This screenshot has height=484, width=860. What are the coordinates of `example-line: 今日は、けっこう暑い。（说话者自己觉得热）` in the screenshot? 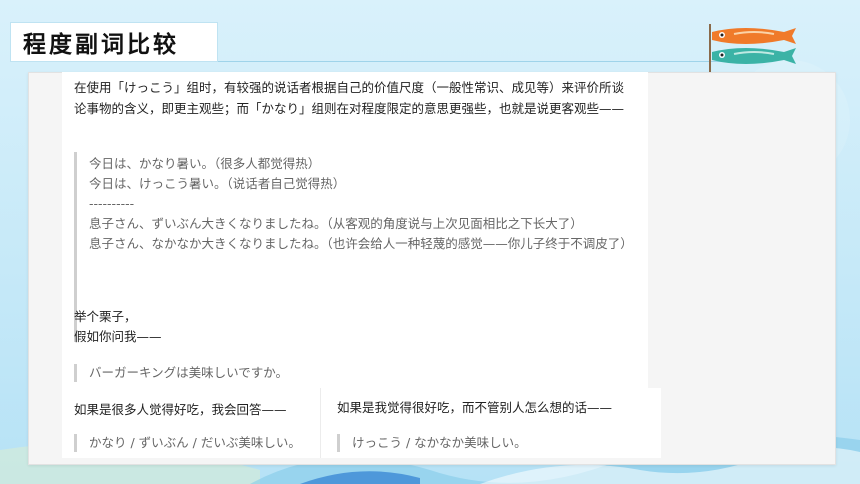 It's located at (217, 183).